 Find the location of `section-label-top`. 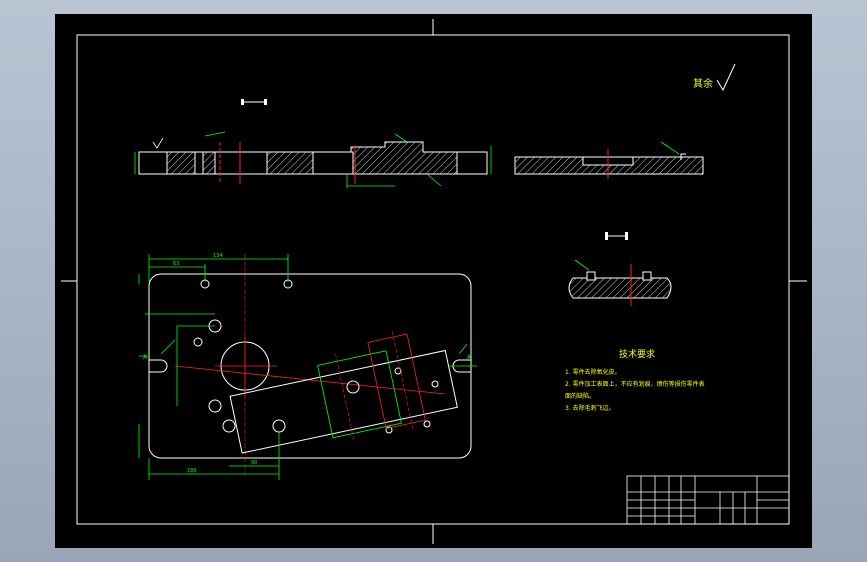

section-label-top is located at coordinates (254, 102).